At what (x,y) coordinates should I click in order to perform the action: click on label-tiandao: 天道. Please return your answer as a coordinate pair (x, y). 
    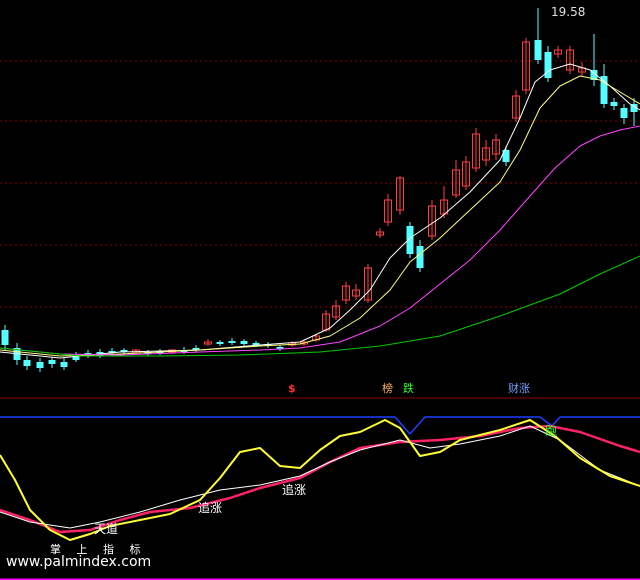
    Looking at the image, I should click on (106, 529).